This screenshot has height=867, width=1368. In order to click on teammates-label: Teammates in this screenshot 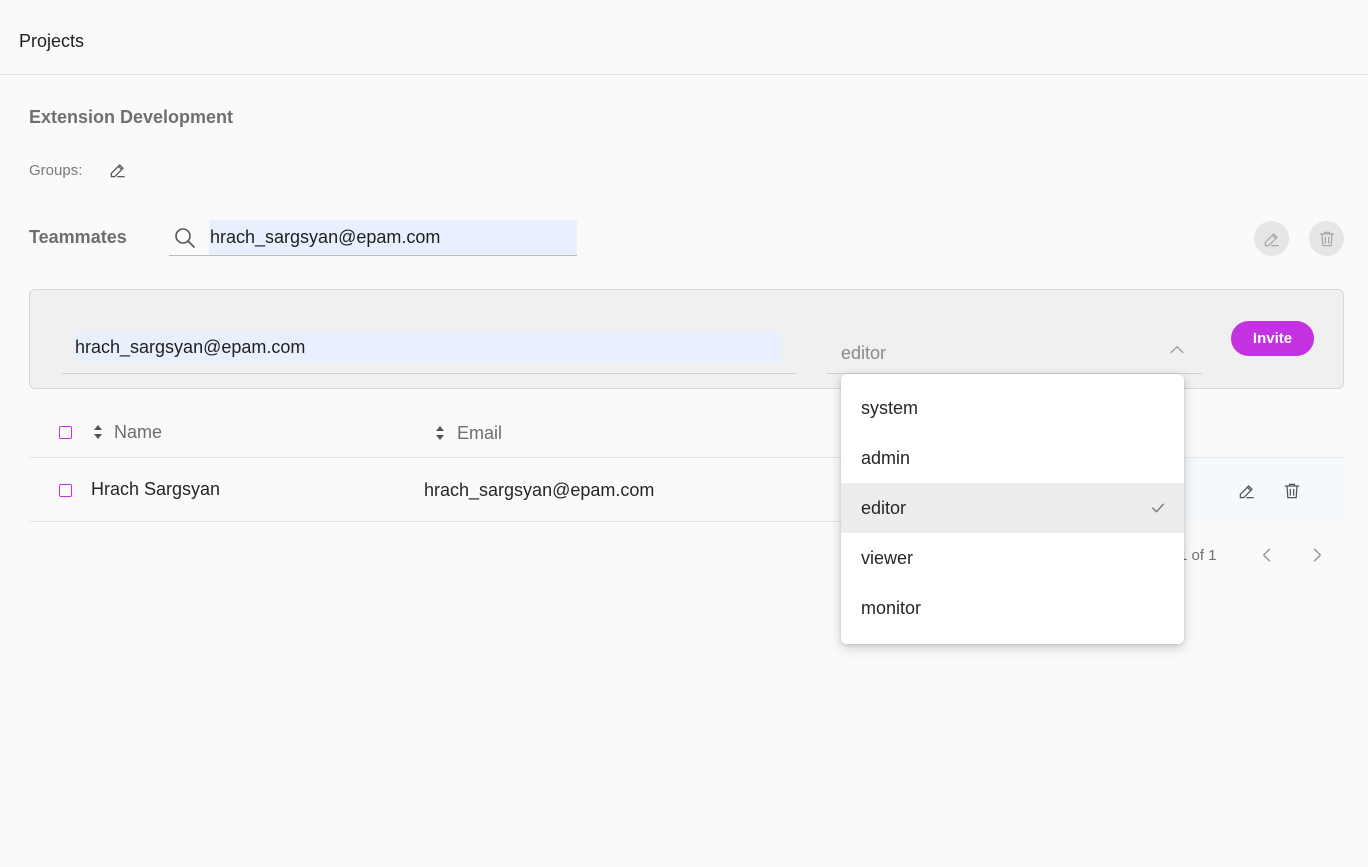, I will do `click(78, 237)`.